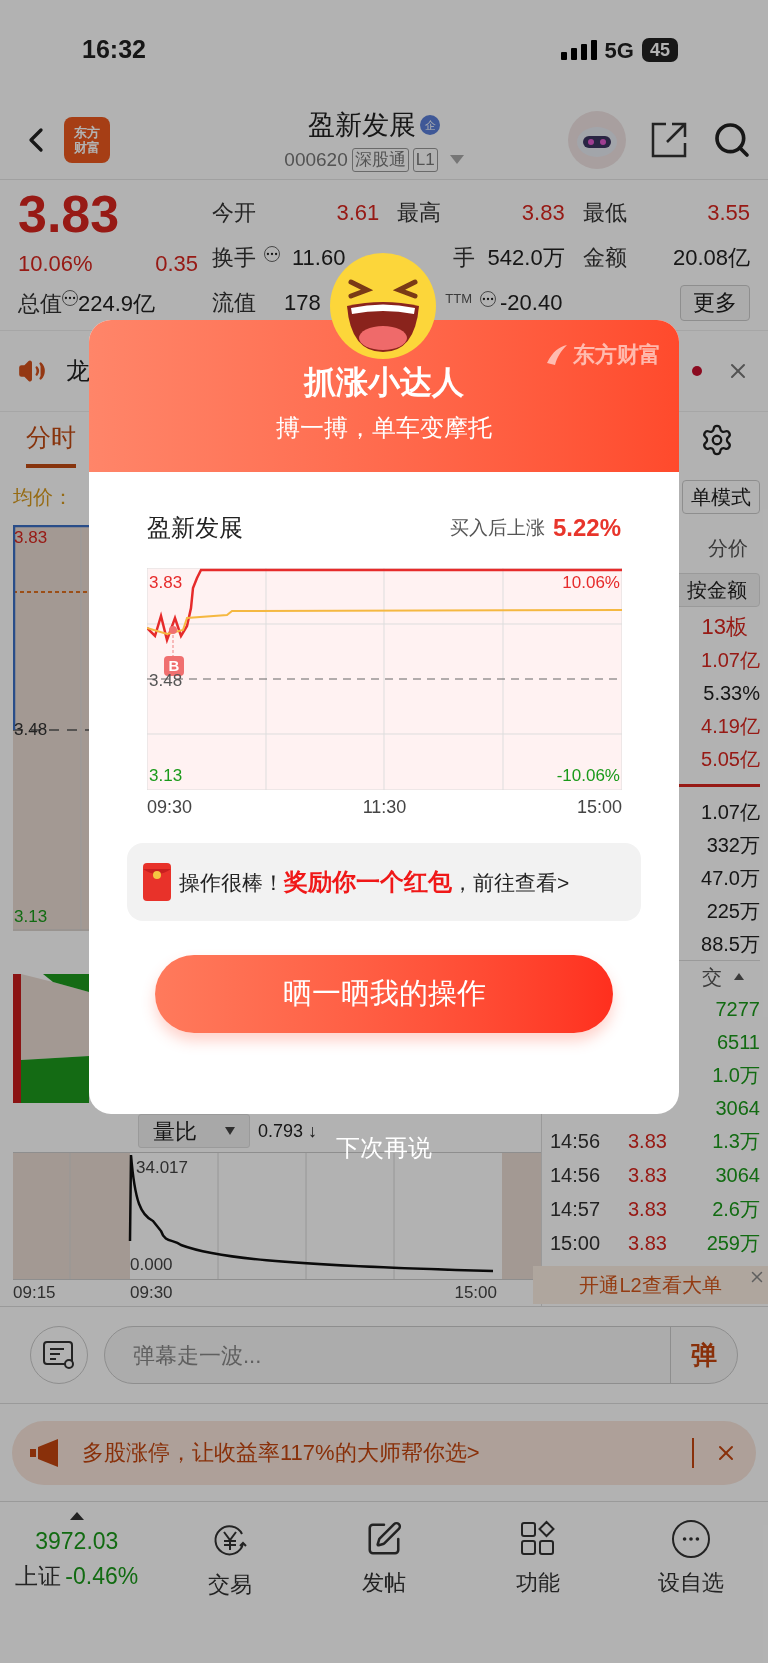 The width and height of the screenshot is (768, 1663). What do you see at coordinates (730, 726) in the screenshot?
I see `fund-value: 4.19亿` at bounding box center [730, 726].